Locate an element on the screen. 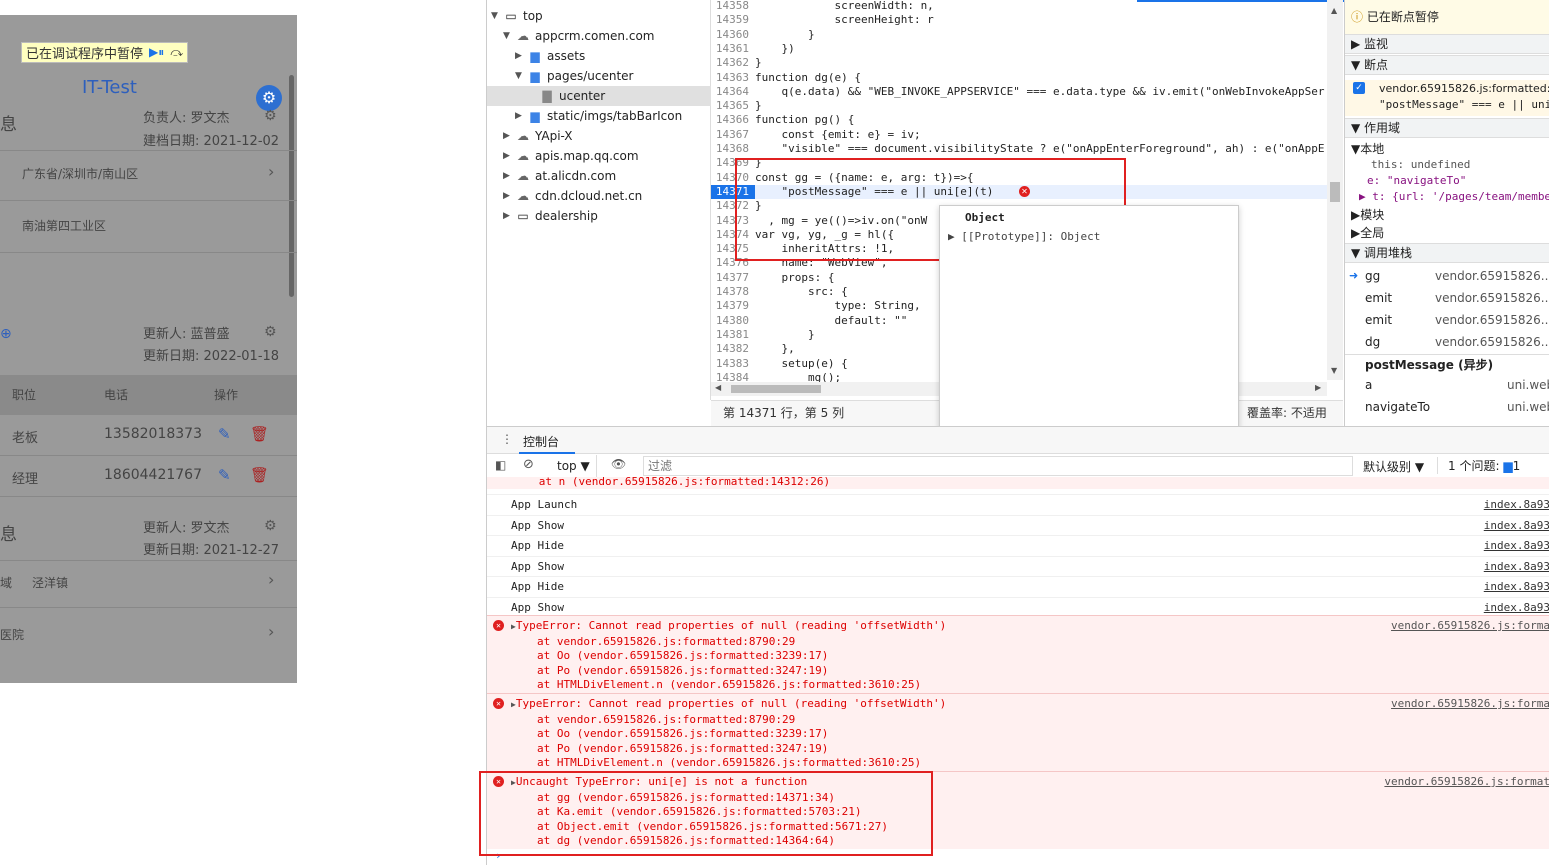 The height and width of the screenshot is (865, 1549). step-over-icon: ⤼ is located at coordinates (176, 52).